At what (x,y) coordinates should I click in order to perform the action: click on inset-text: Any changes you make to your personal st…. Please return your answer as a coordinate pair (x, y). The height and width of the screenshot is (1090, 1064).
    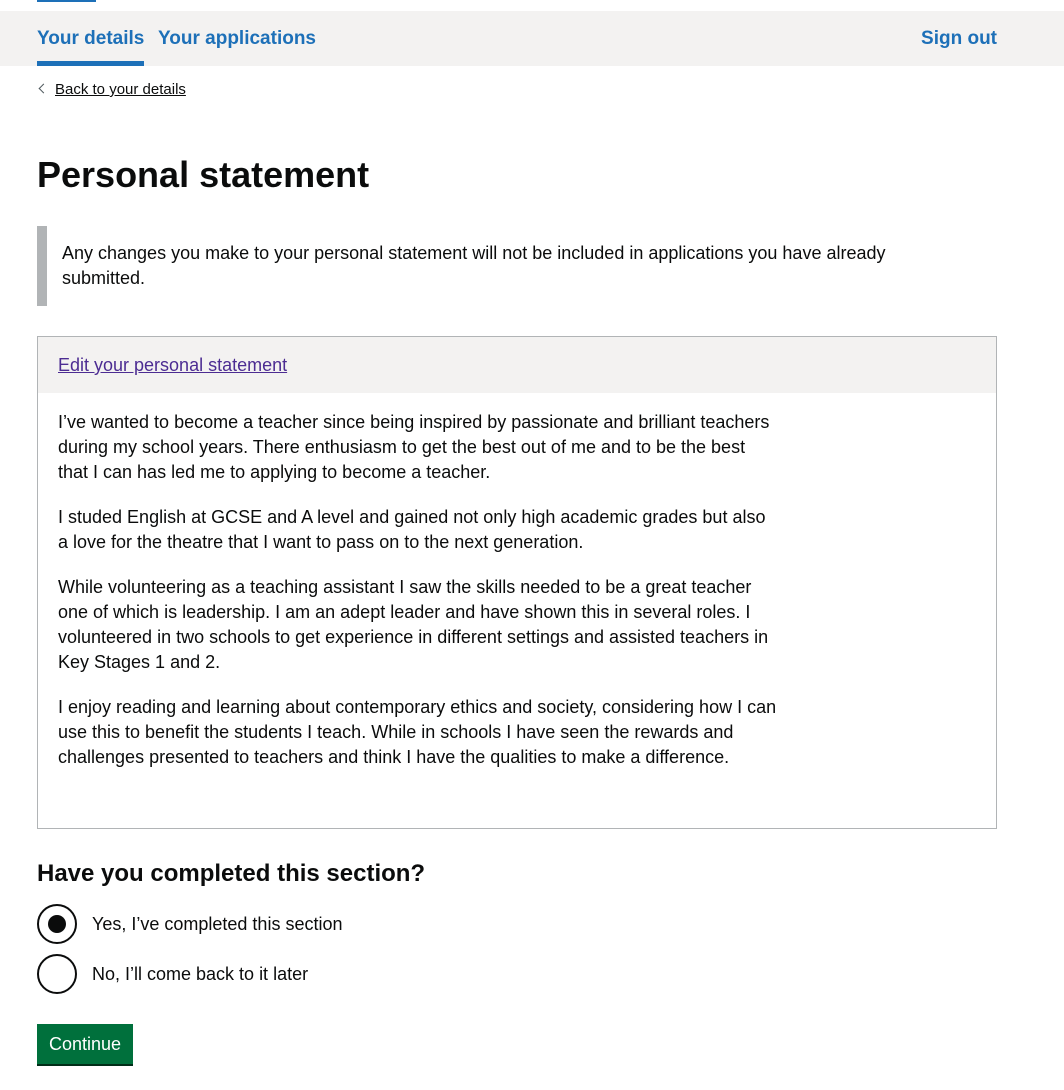
    Looking at the image, I should click on (482, 266).